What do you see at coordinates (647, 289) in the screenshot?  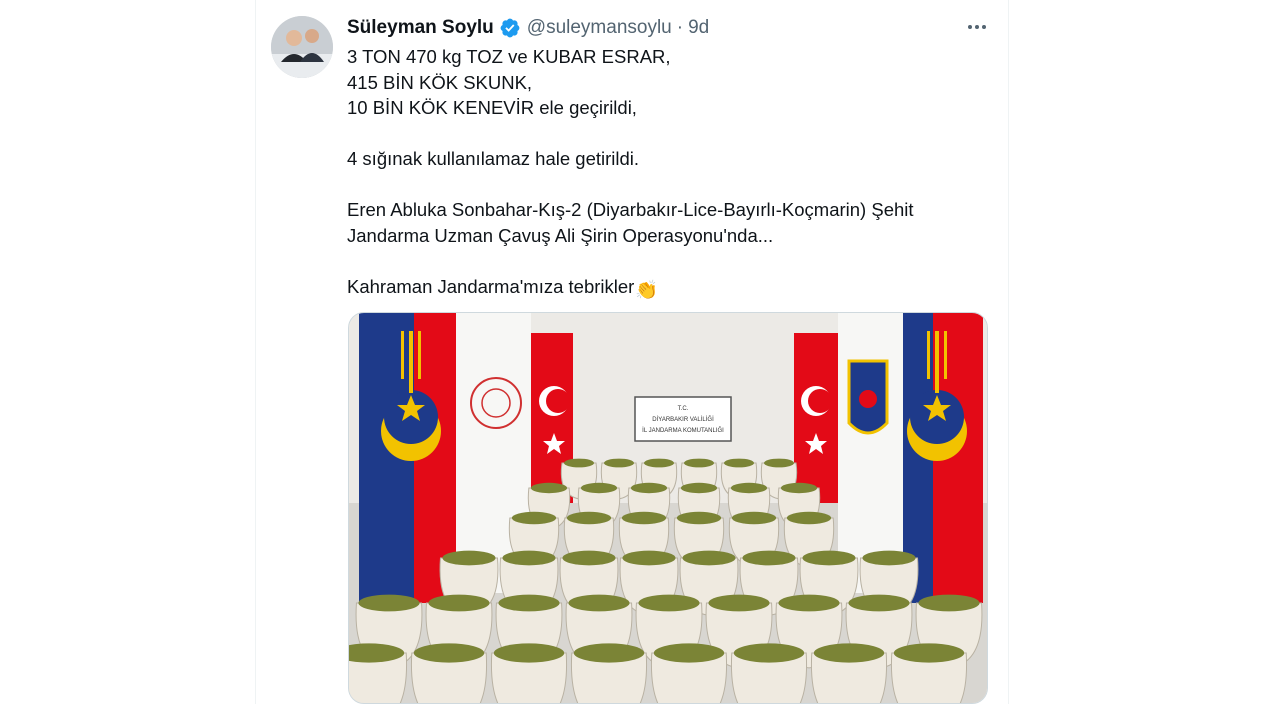 I see `clapping-hands-icon: 👏` at bounding box center [647, 289].